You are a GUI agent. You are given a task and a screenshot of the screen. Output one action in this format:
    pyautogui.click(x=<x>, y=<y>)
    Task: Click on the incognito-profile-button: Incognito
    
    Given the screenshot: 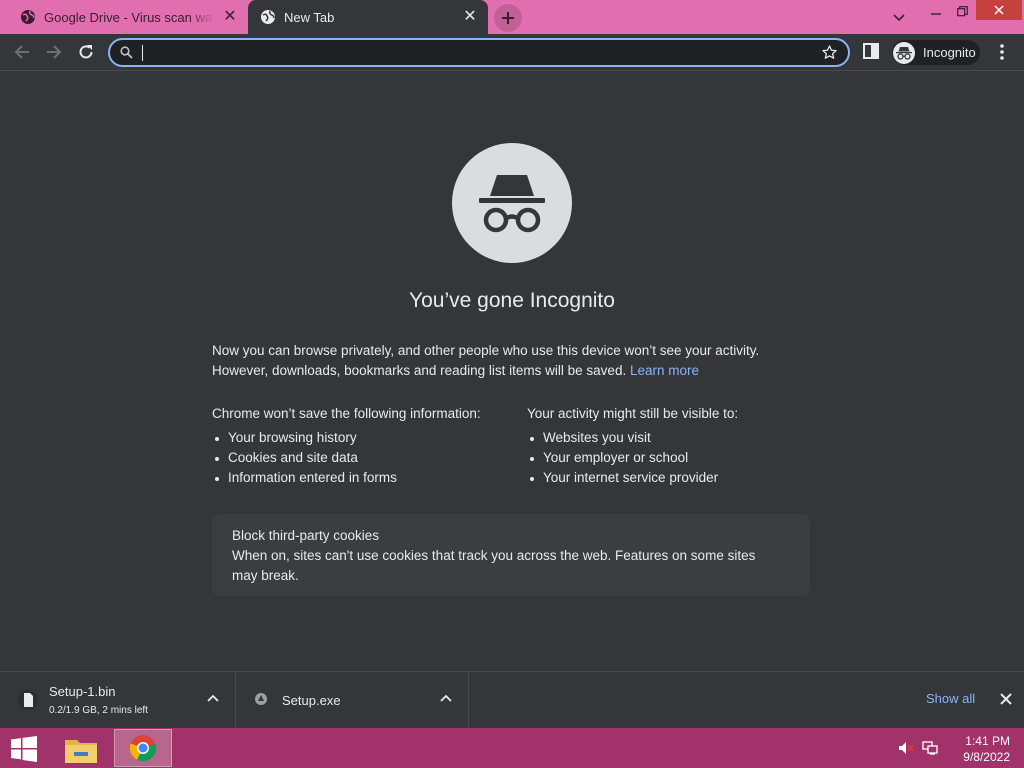 What is the action you would take?
    pyautogui.click(x=936, y=52)
    